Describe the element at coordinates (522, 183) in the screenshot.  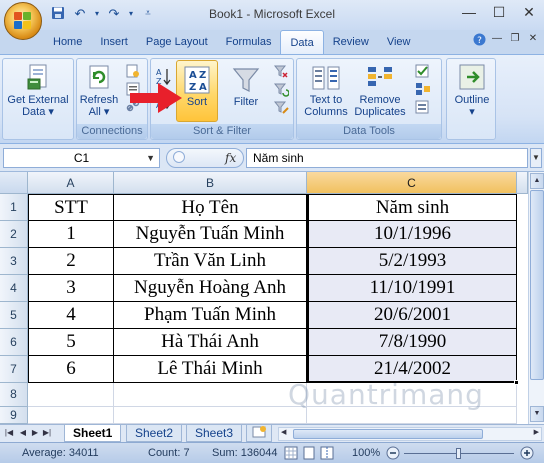
I see `column-header-d` at that location.